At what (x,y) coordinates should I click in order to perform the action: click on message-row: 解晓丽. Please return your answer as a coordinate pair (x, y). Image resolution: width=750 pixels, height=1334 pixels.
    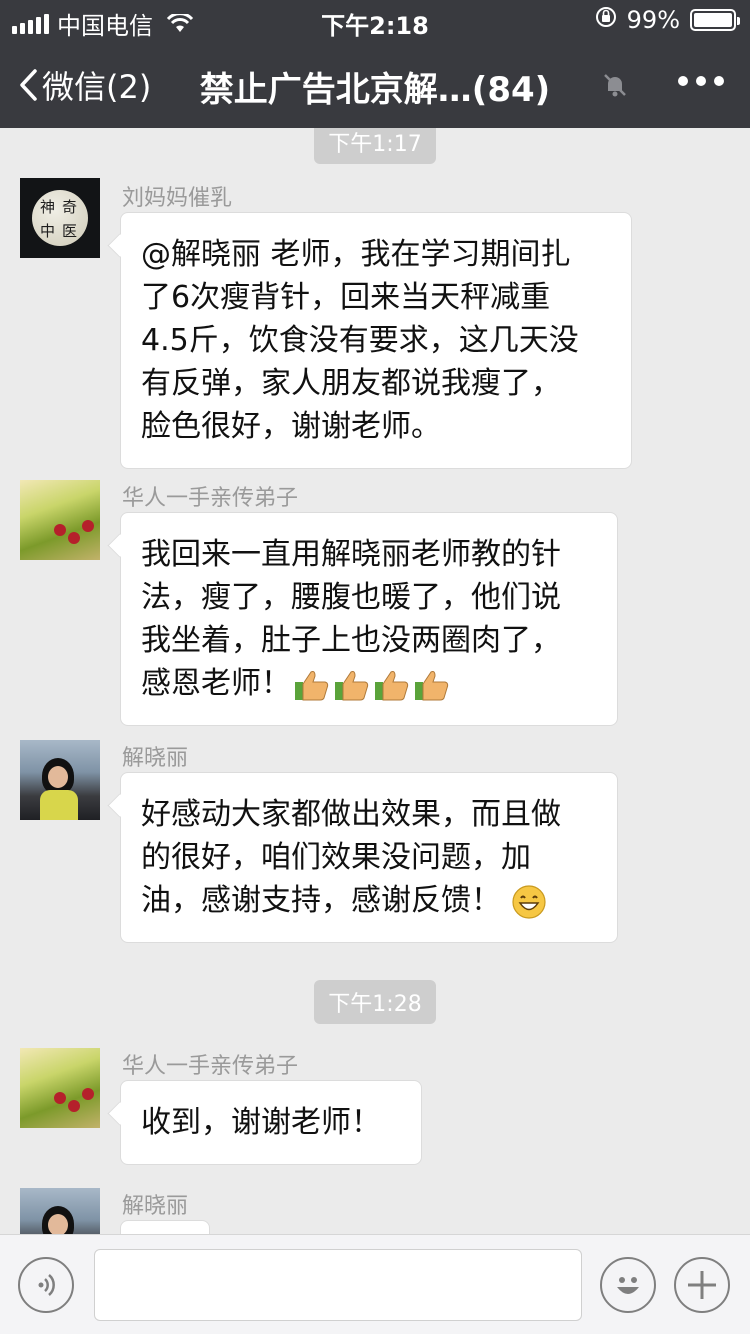
    Looking at the image, I should click on (375, 1211).